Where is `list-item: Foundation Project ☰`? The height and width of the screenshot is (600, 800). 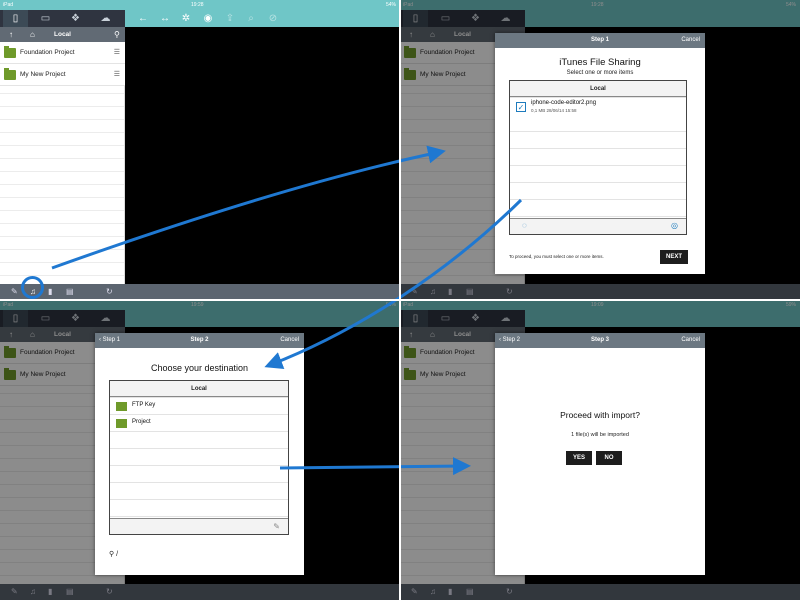 list-item: Foundation Project ☰ is located at coordinates (62, 53).